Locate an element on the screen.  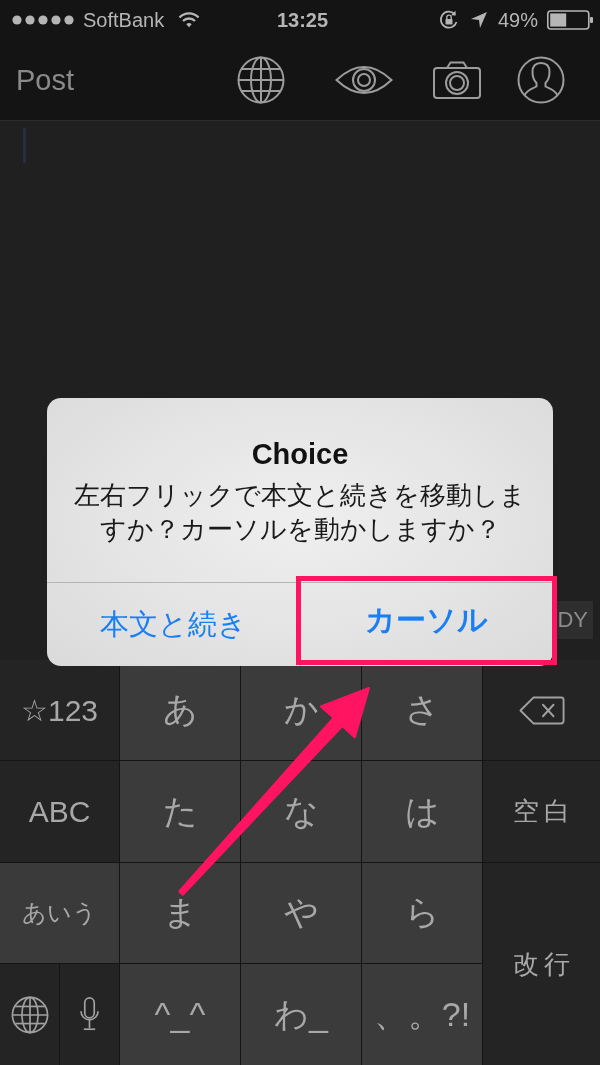
carrier-name: SoftBank is located at coordinates (124, 20).